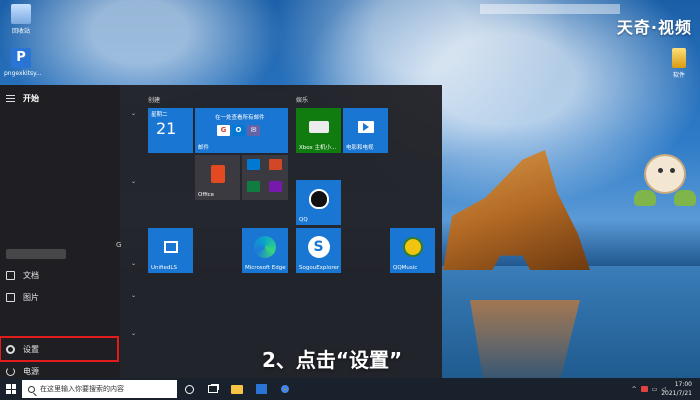 Image resolution: width=700 pixels, height=400 pixels. What do you see at coordinates (360, 148) in the screenshot?
I see `tile-label: 电影和电视` at bounding box center [360, 148].